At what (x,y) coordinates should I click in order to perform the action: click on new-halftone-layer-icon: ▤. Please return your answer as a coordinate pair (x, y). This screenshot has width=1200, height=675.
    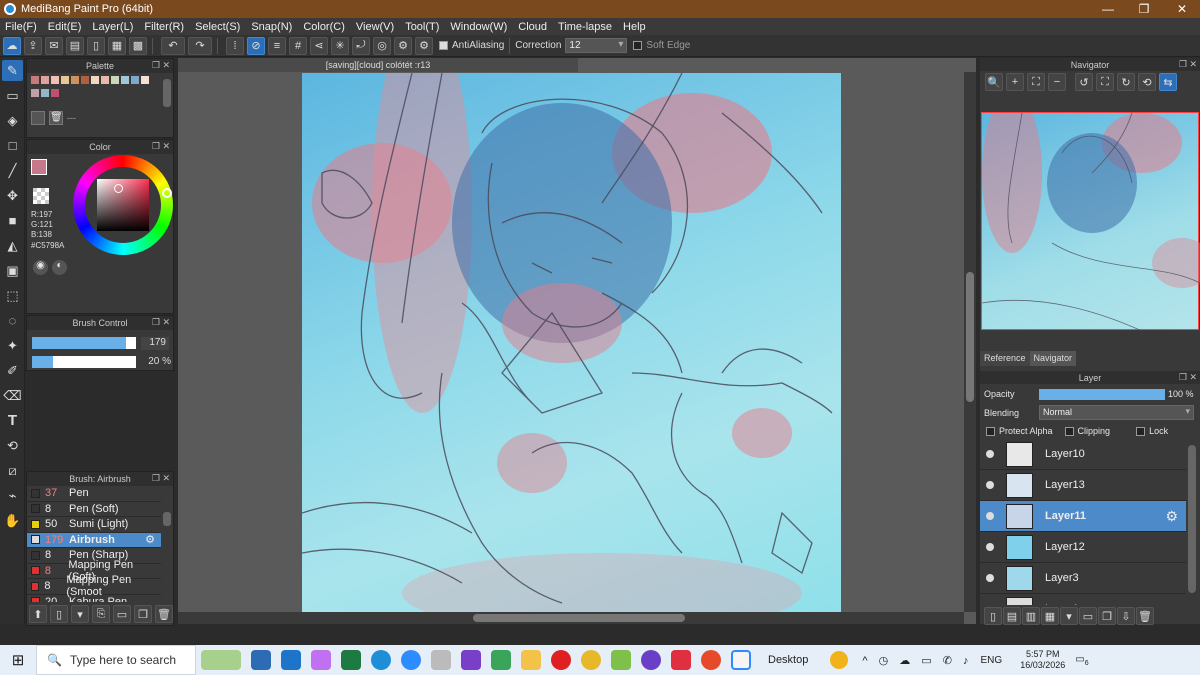
    Looking at the image, I should click on (1012, 616).